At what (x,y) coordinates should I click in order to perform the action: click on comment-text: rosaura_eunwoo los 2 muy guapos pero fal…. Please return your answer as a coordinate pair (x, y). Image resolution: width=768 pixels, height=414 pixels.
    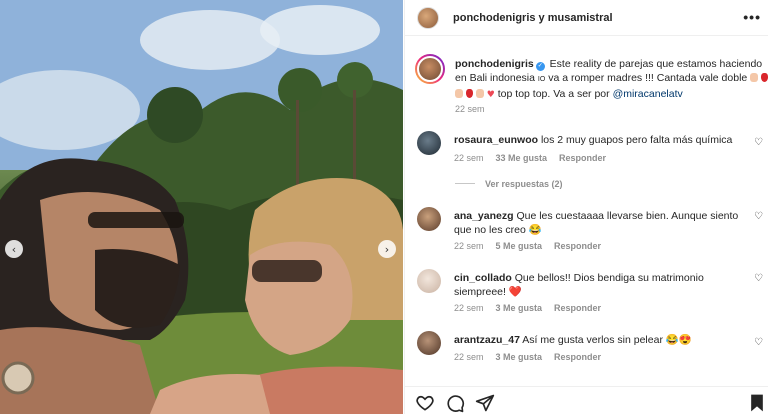
    Looking at the image, I should click on (601, 140).